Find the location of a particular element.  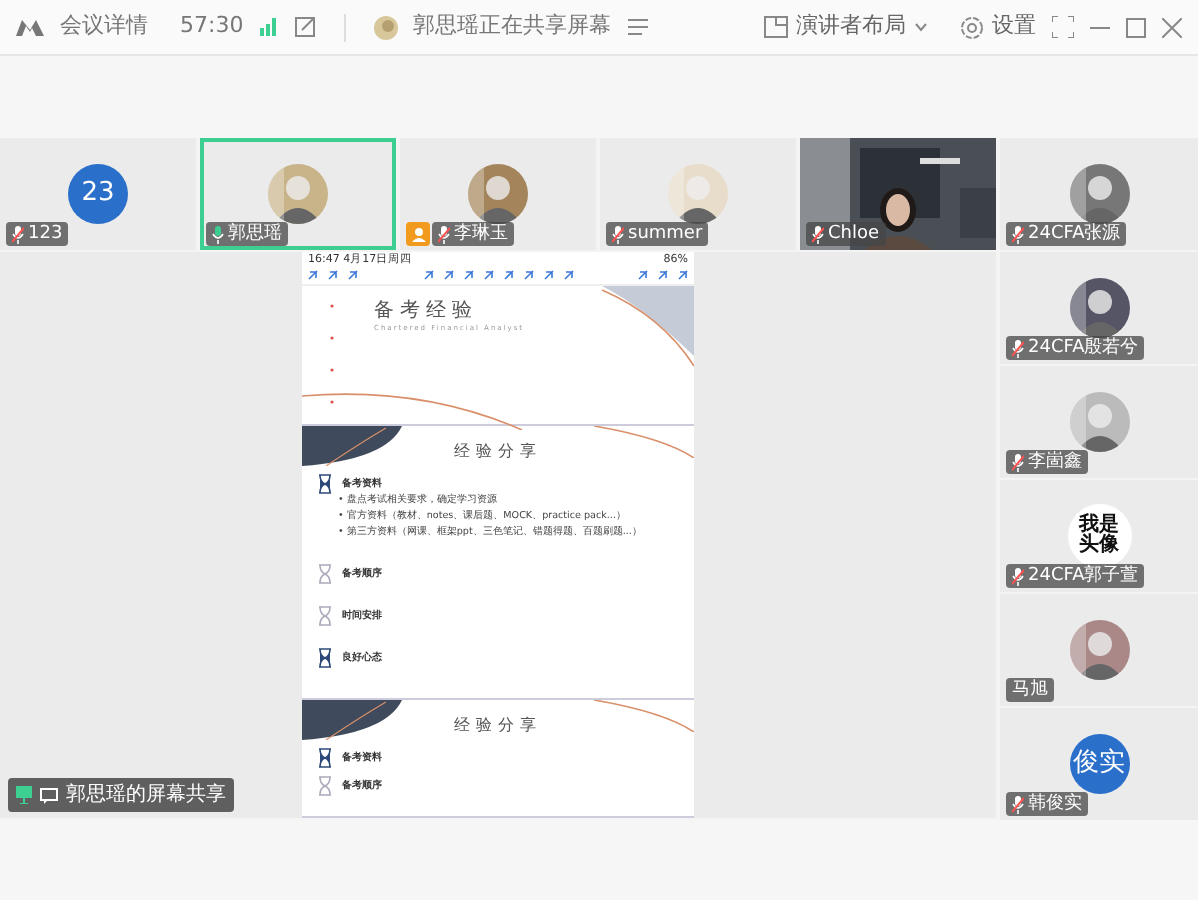

share-status-text: 郭思瑶正在共享屏幕 is located at coordinates (512, 26).